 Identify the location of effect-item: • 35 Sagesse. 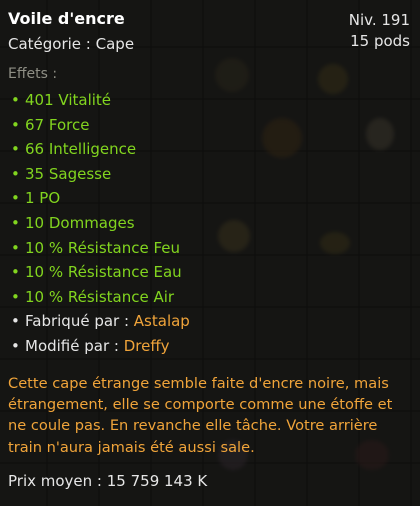
(209, 174).